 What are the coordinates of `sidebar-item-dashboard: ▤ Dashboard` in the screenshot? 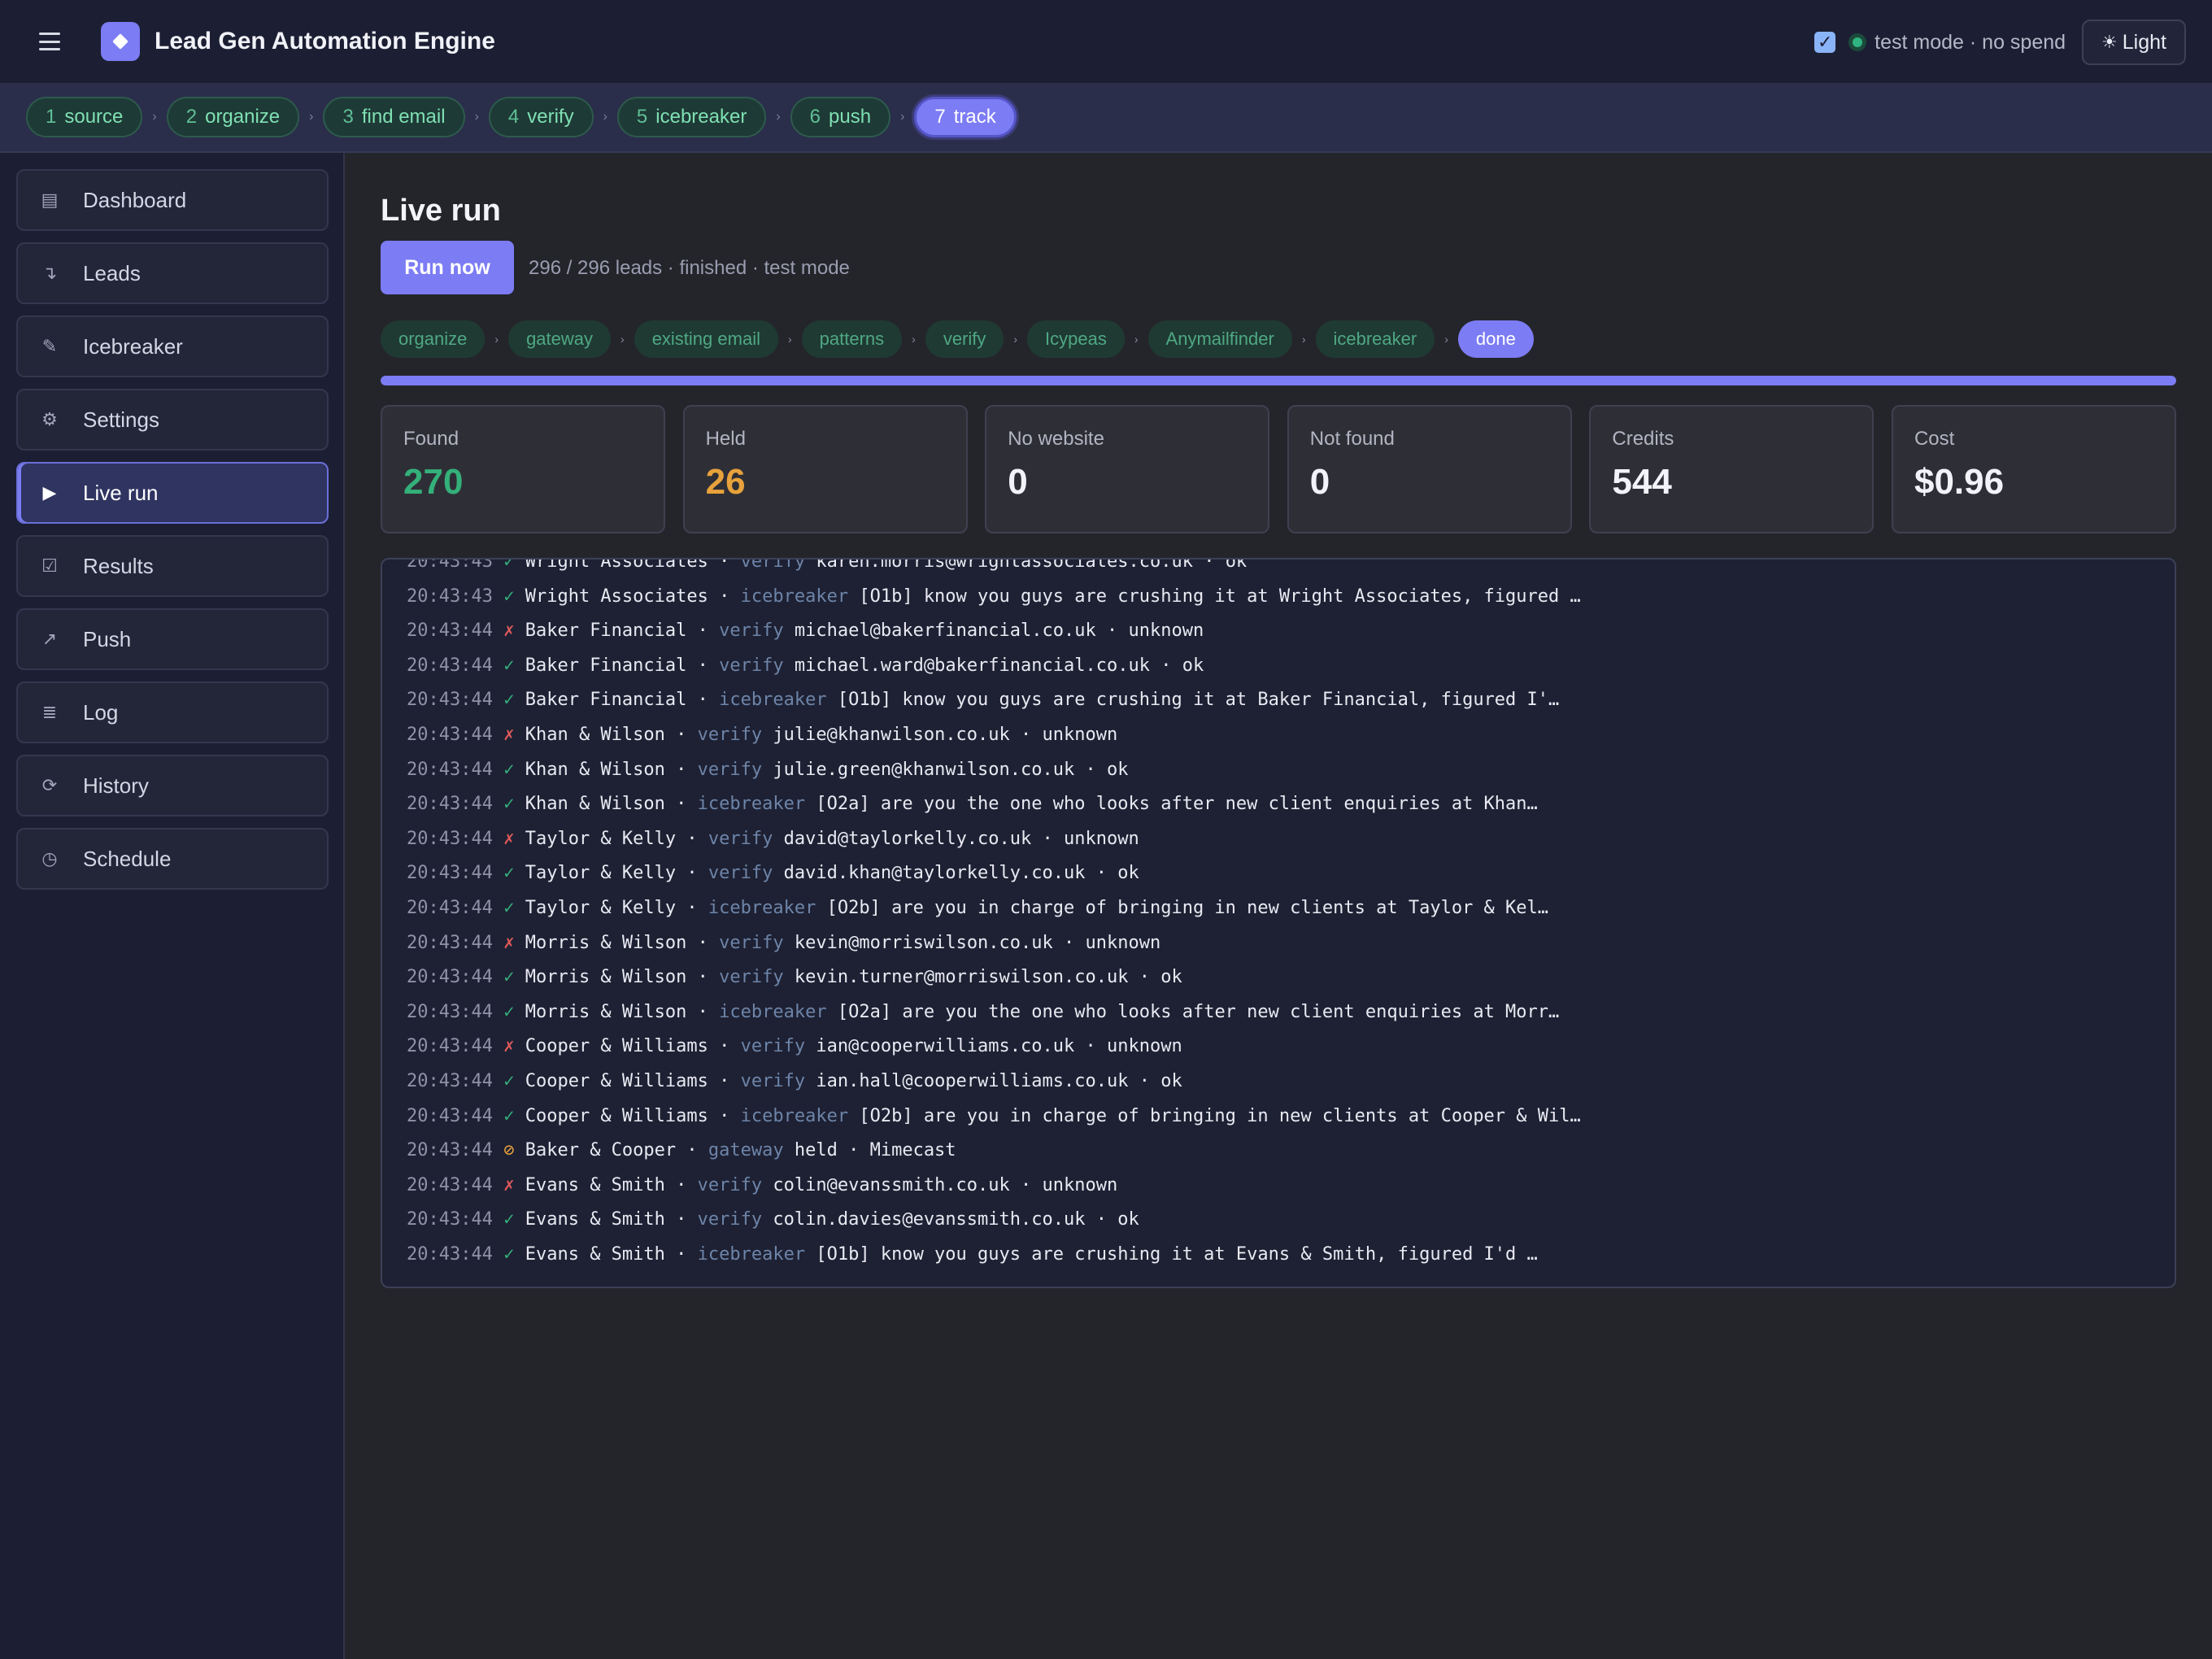 It's located at (172, 200).